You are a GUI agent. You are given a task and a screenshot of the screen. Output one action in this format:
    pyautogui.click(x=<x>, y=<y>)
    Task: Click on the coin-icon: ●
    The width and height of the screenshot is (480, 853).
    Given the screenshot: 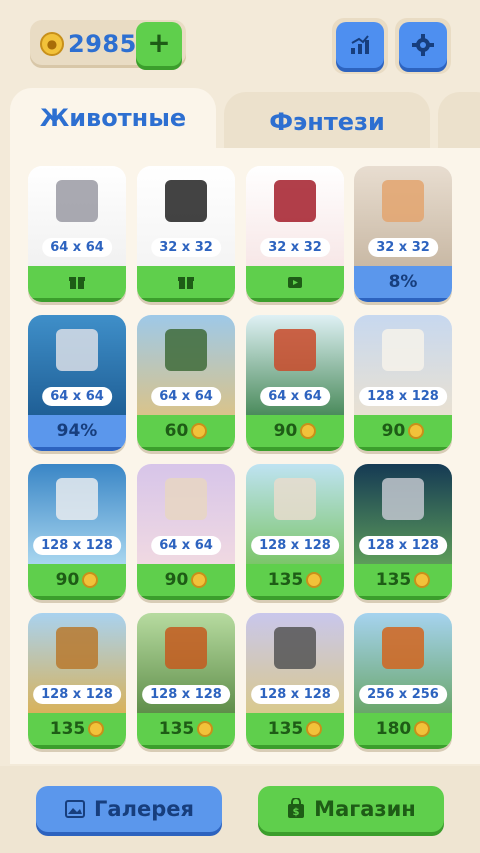 What is the action you would take?
    pyautogui.click(x=52, y=44)
    